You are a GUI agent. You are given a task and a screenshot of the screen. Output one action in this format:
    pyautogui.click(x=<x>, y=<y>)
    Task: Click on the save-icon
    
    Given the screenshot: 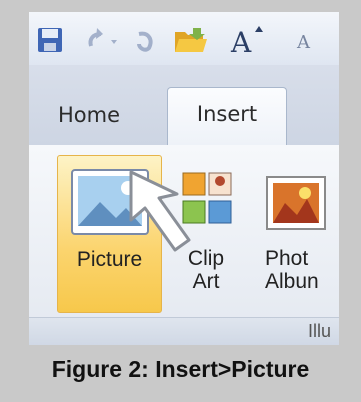 What is the action you would take?
    pyautogui.click(x=50, y=40)
    